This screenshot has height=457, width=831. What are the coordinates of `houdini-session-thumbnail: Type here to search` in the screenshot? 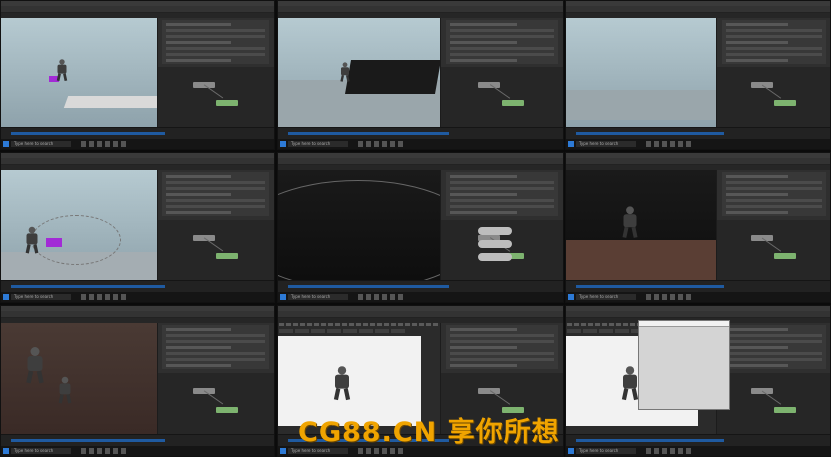 It's located at (420, 75).